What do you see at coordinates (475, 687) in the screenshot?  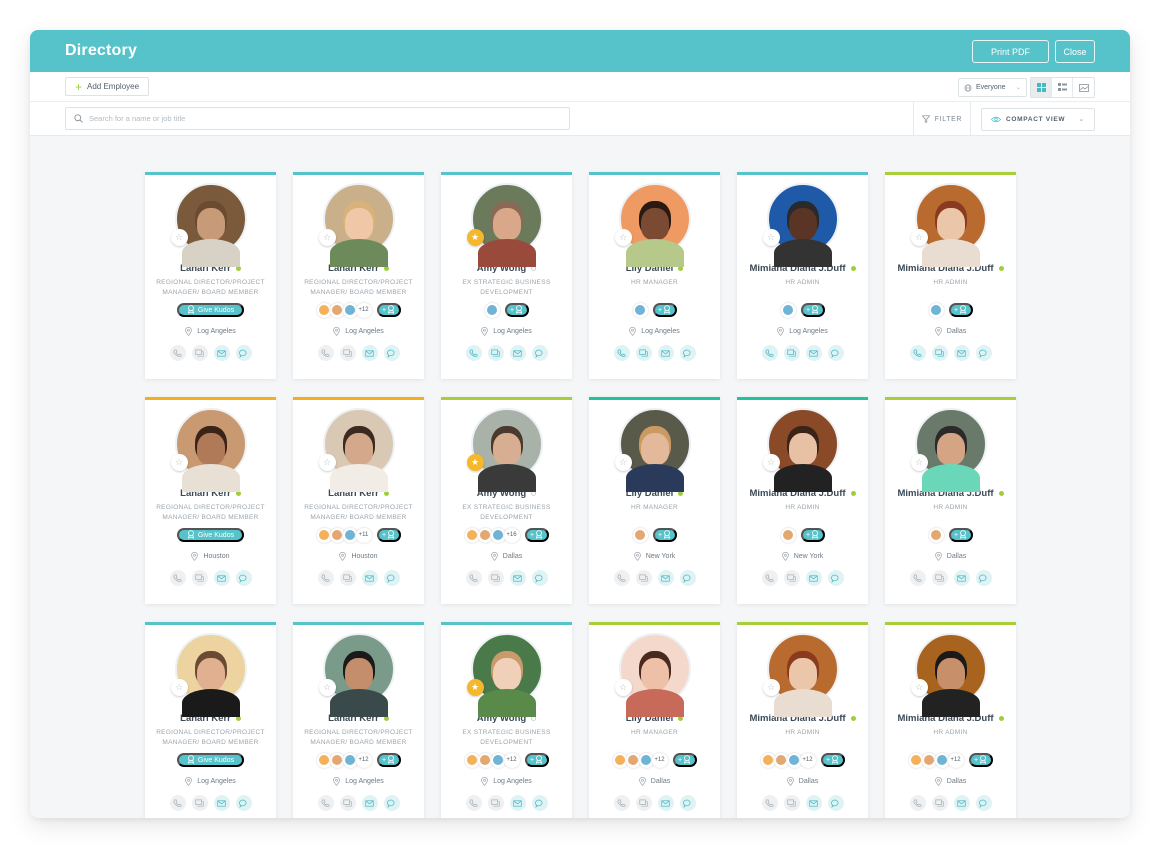 I see `favorite-star-icon: ★` at bounding box center [475, 687].